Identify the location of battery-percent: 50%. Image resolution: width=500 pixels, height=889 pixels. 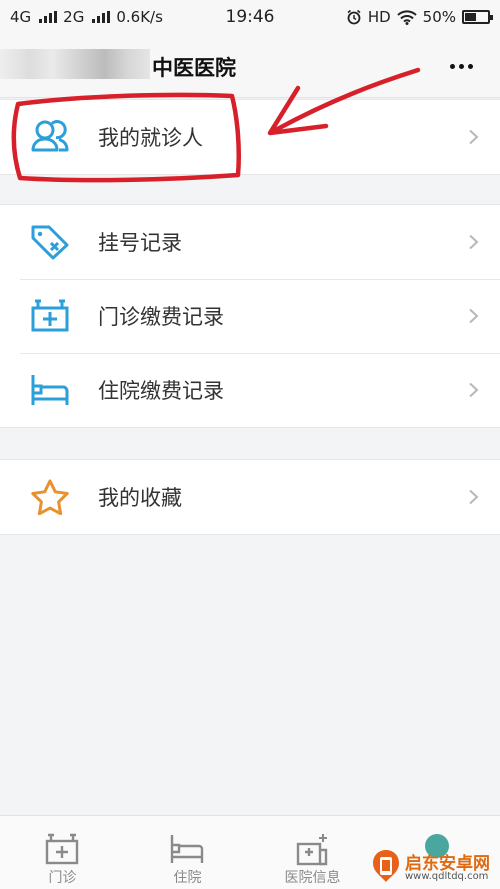
(439, 17).